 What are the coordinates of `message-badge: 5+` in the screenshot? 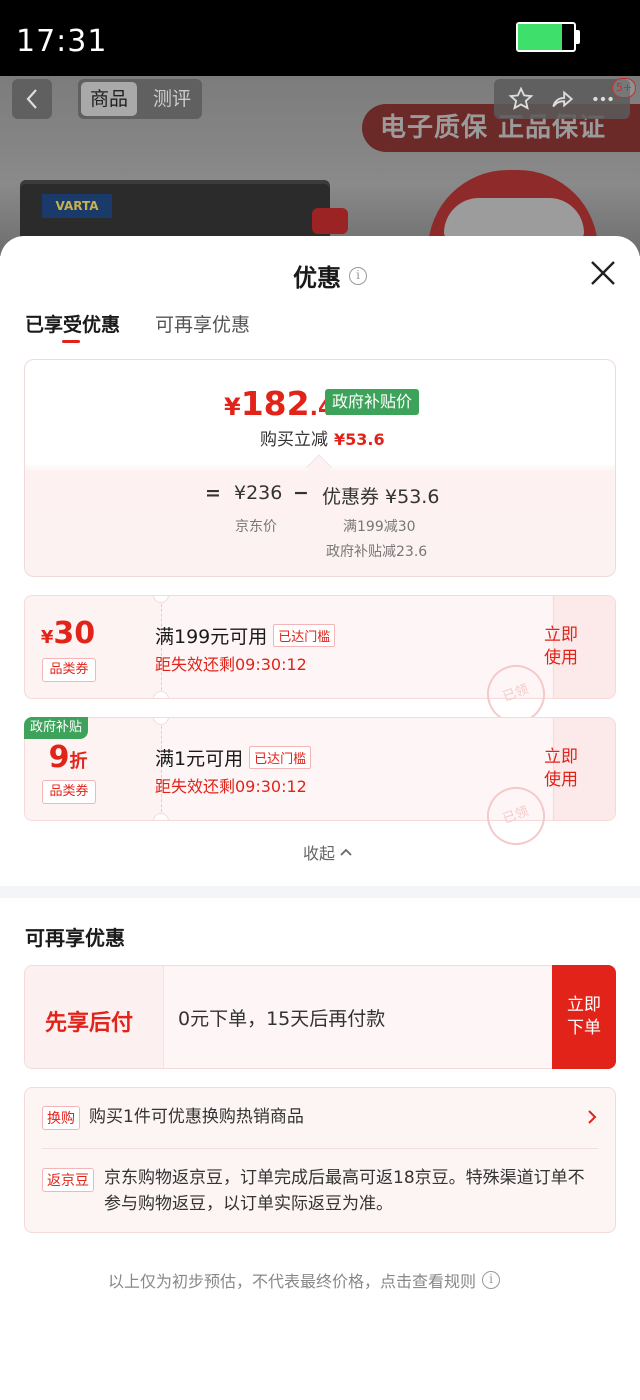 It's located at (624, 88).